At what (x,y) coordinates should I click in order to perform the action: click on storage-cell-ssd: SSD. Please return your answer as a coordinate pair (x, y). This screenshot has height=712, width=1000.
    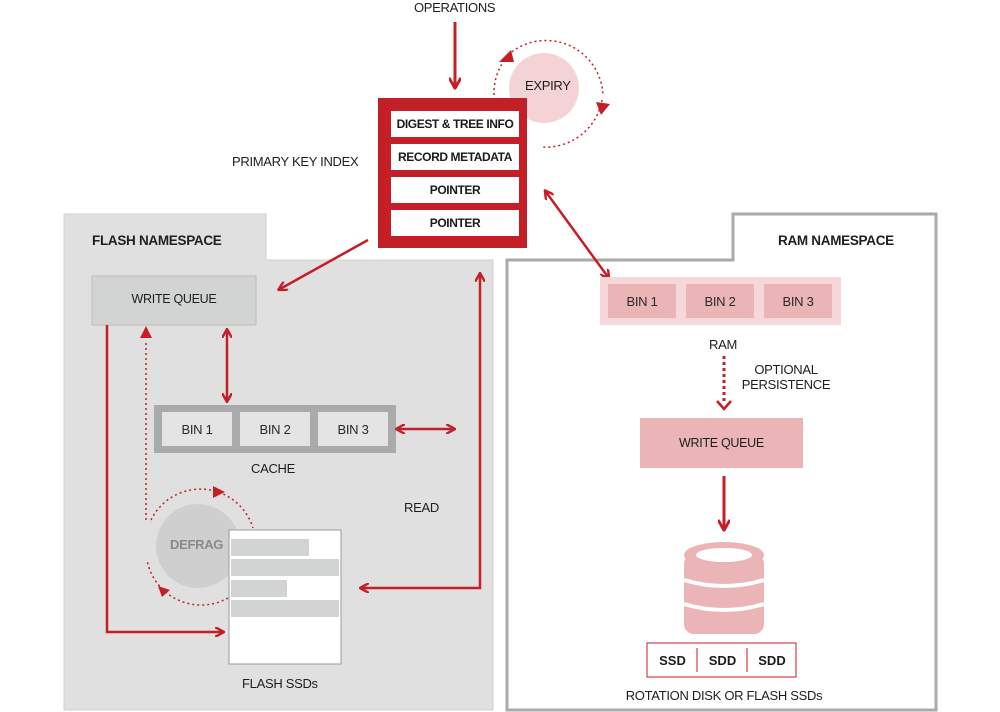
    Looking at the image, I should click on (672, 660).